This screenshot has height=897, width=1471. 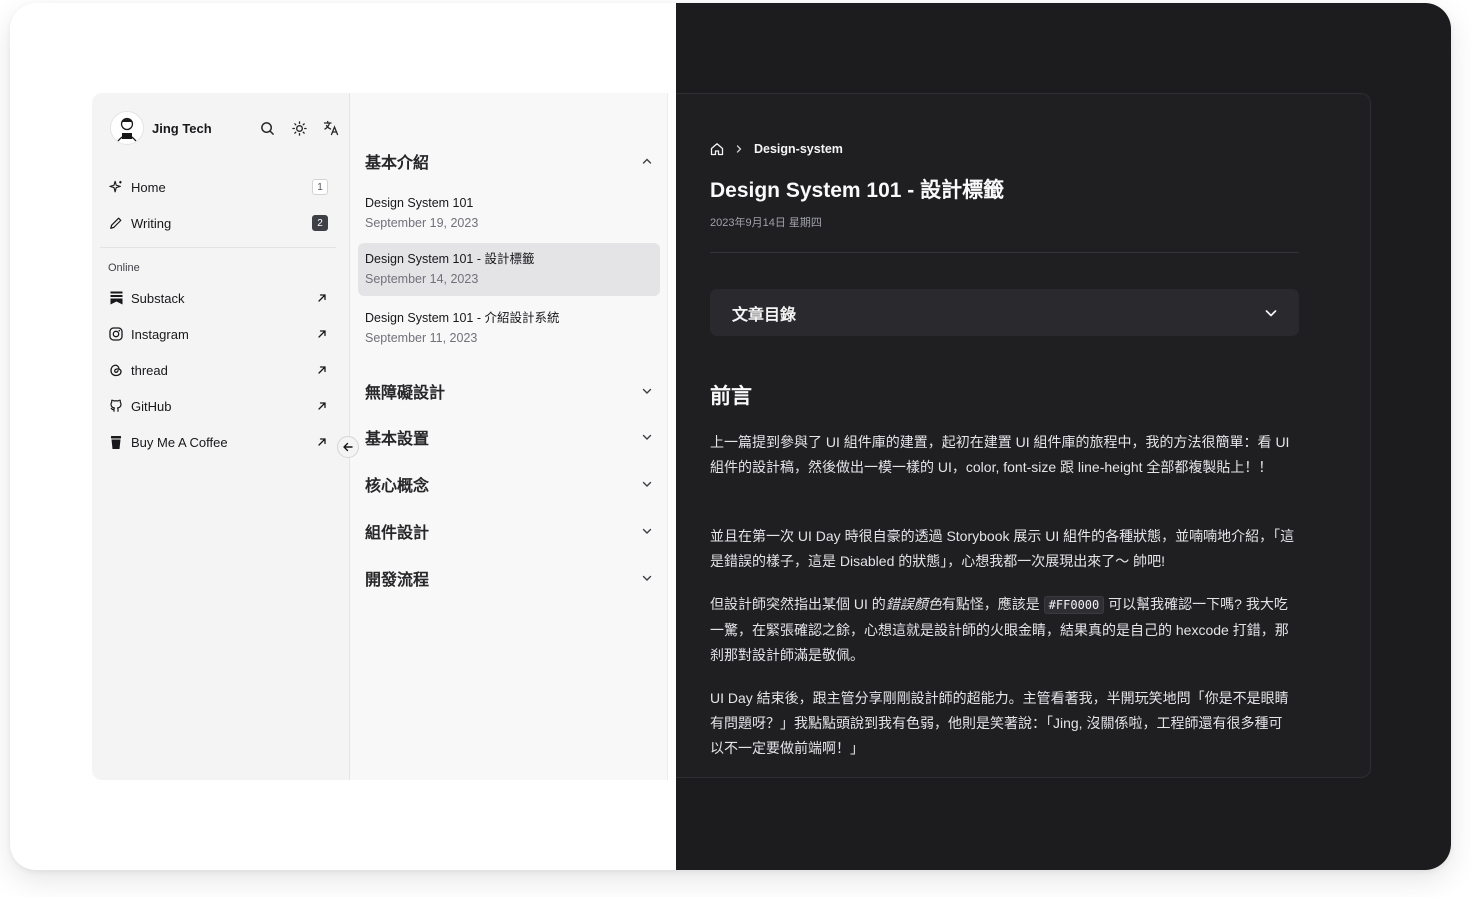 I want to click on sun-icon, so click(x=299, y=128).